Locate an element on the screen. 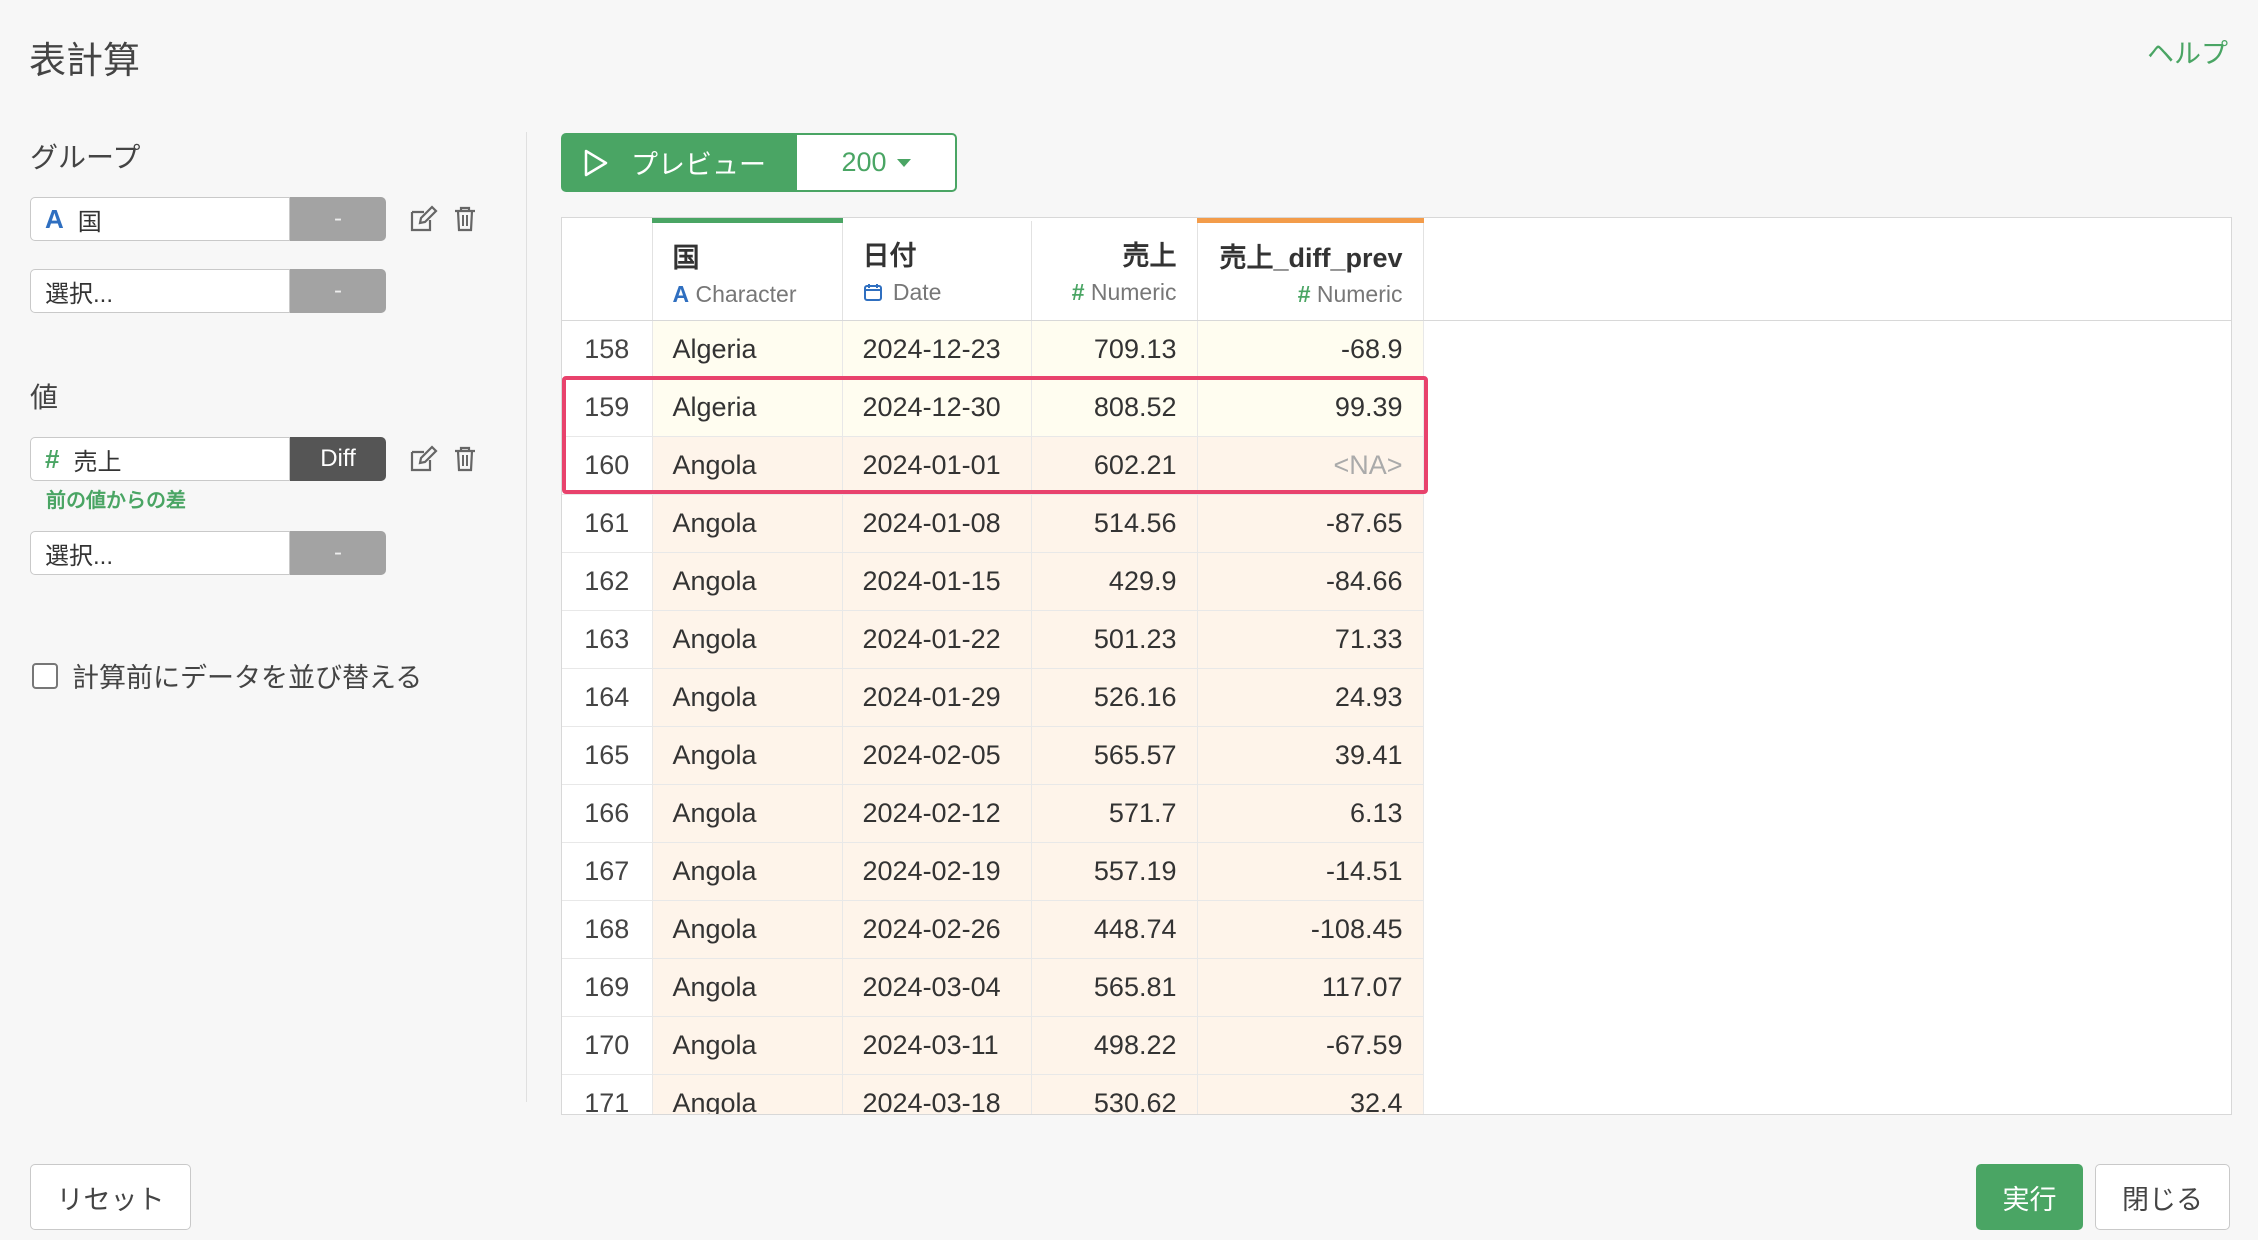  table-row: 169 Angola 2024-03-04 565.81 117.07 is located at coordinates (1396, 987).